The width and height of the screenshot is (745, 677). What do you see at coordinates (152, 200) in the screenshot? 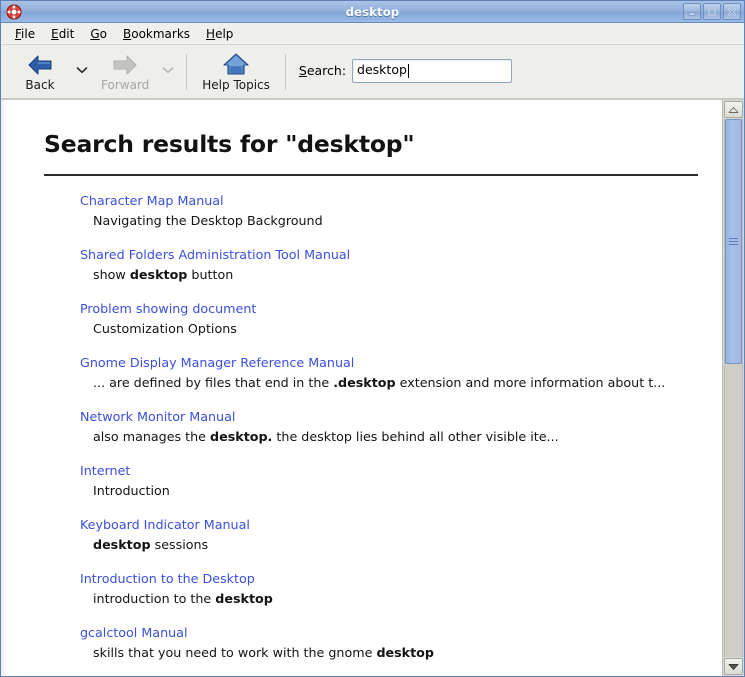
I see `search-result-link: Character Map Manual` at bounding box center [152, 200].